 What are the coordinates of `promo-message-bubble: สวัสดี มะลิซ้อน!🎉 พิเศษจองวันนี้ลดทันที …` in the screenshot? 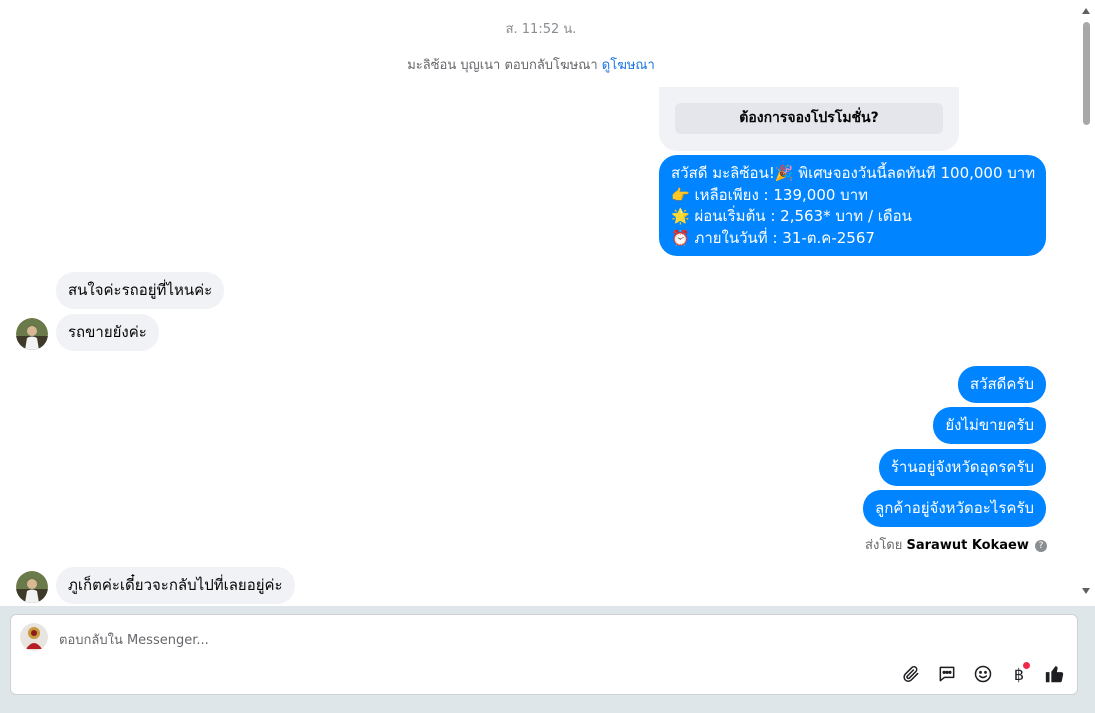 It's located at (852, 205).